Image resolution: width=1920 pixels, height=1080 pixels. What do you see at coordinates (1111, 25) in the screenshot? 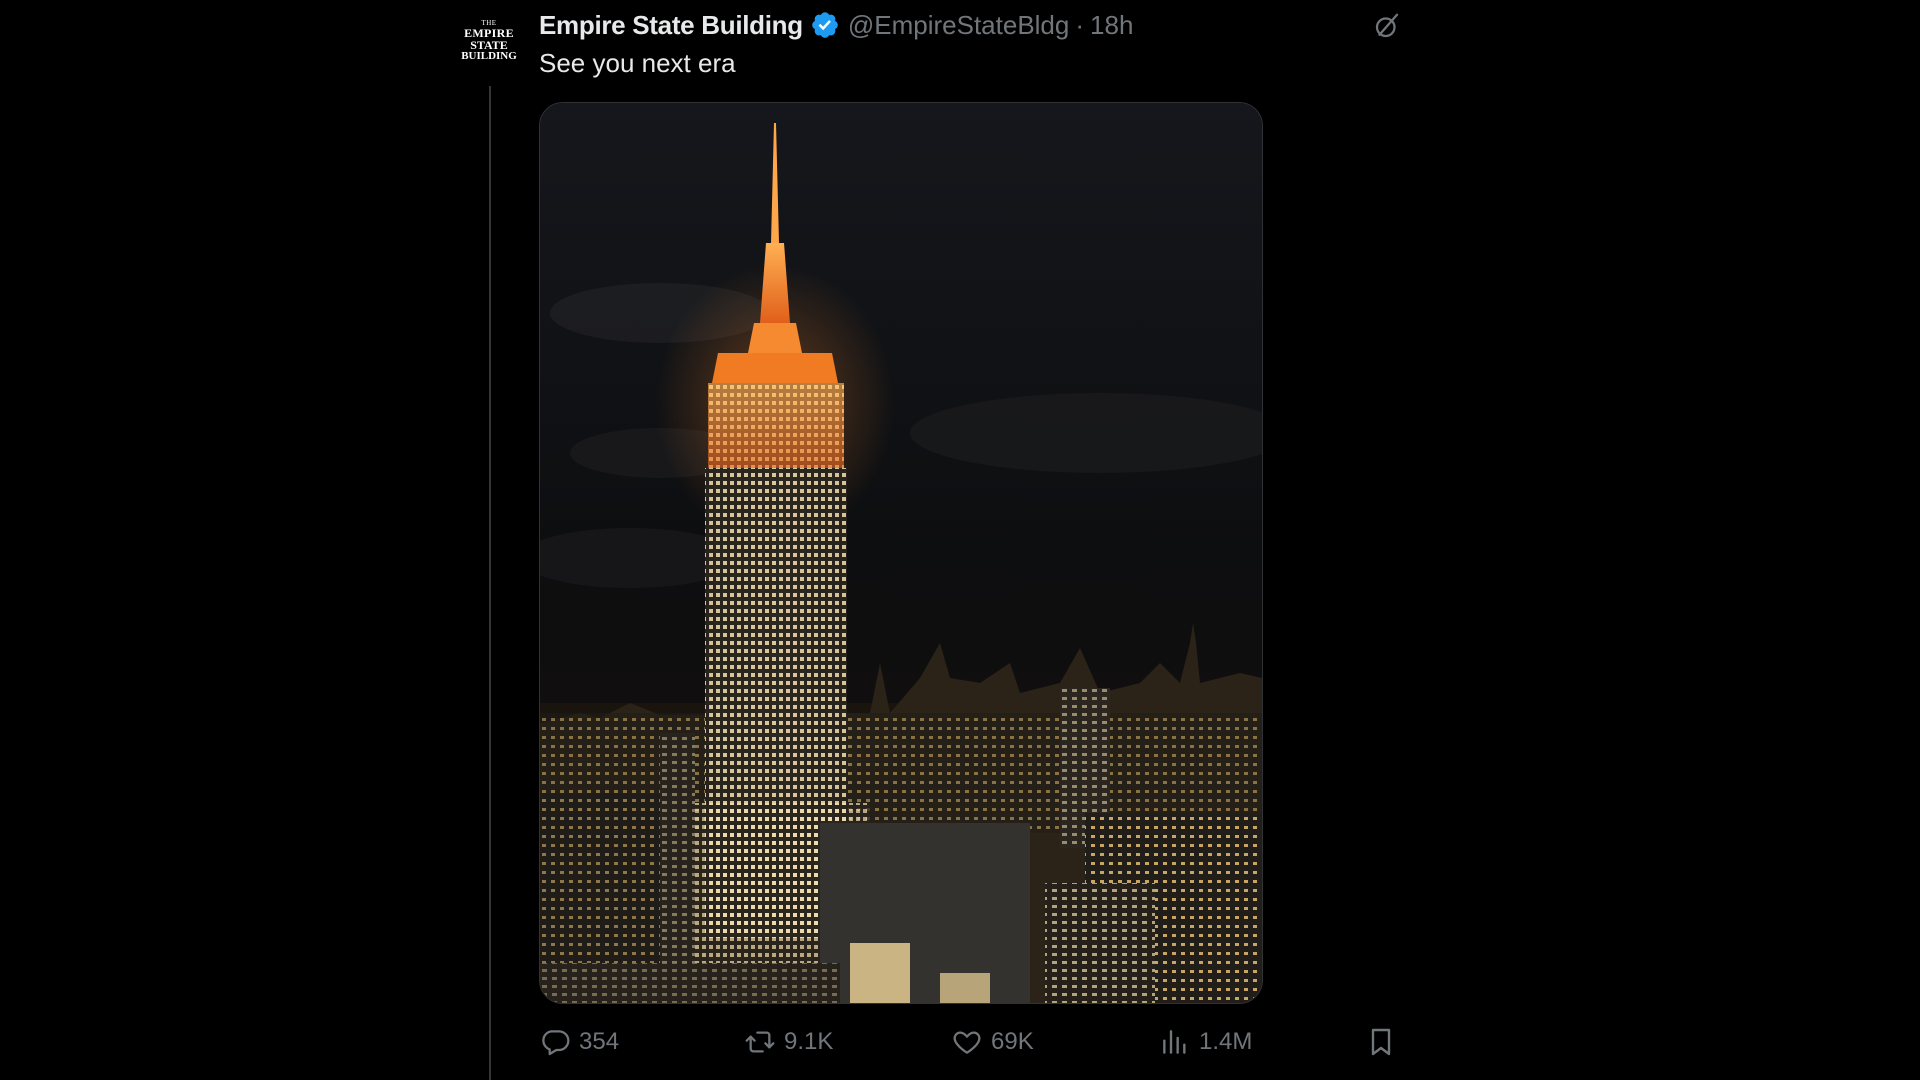
I see `timestamp: 18h` at bounding box center [1111, 25].